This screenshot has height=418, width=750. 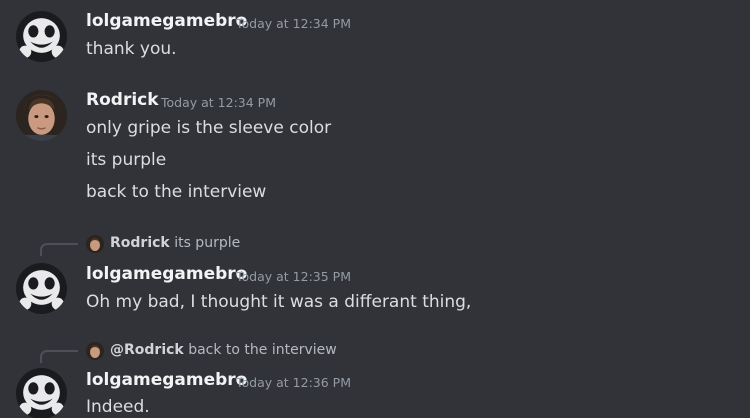 I want to click on message-timestamp: Today at 12:36 PM, so click(x=293, y=382).